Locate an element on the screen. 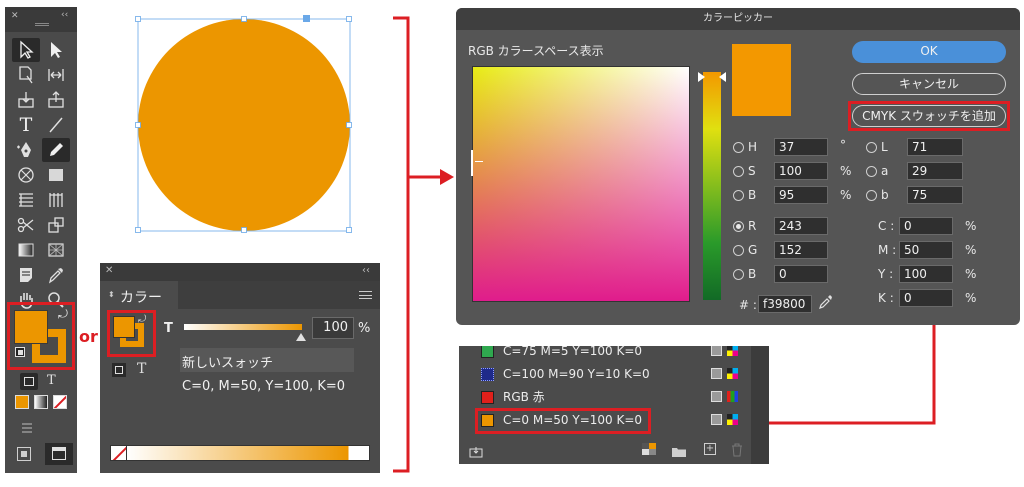 This screenshot has height=487, width=1024. preview-mode-button is located at coordinates (59, 454).